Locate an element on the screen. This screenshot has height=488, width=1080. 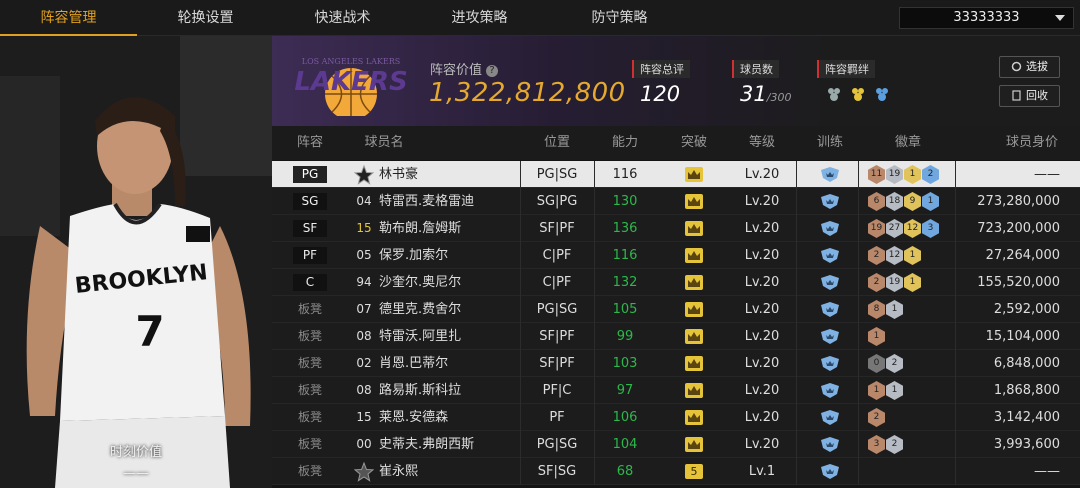
player-price: 155,520,000 is located at coordinates (1018, 282).